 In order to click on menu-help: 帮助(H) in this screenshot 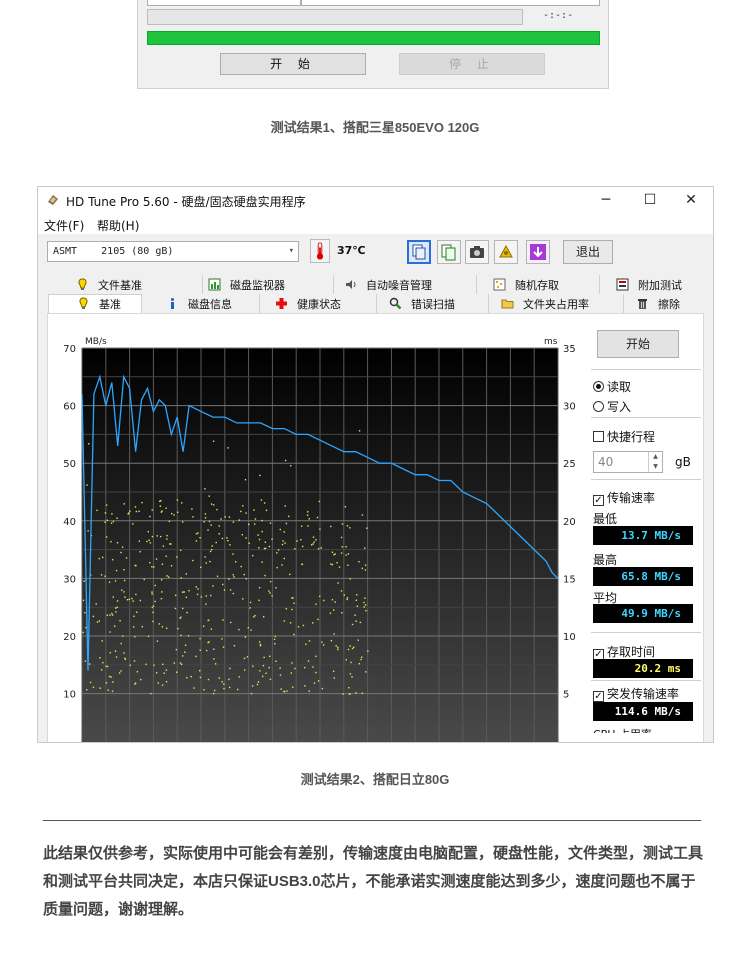, I will do `click(118, 225)`.